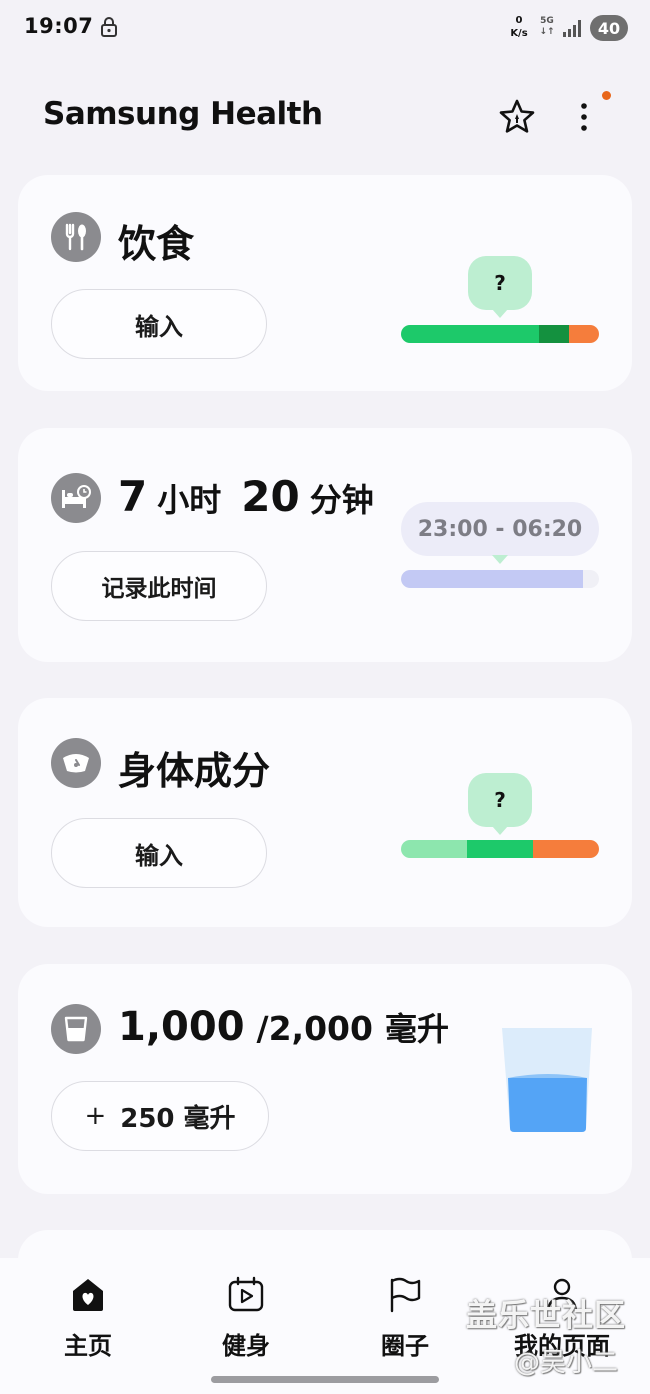  What do you see at coordinates (76, 498) in the screenshot?
I see `bed-icon` at bounding box center [76, 498].